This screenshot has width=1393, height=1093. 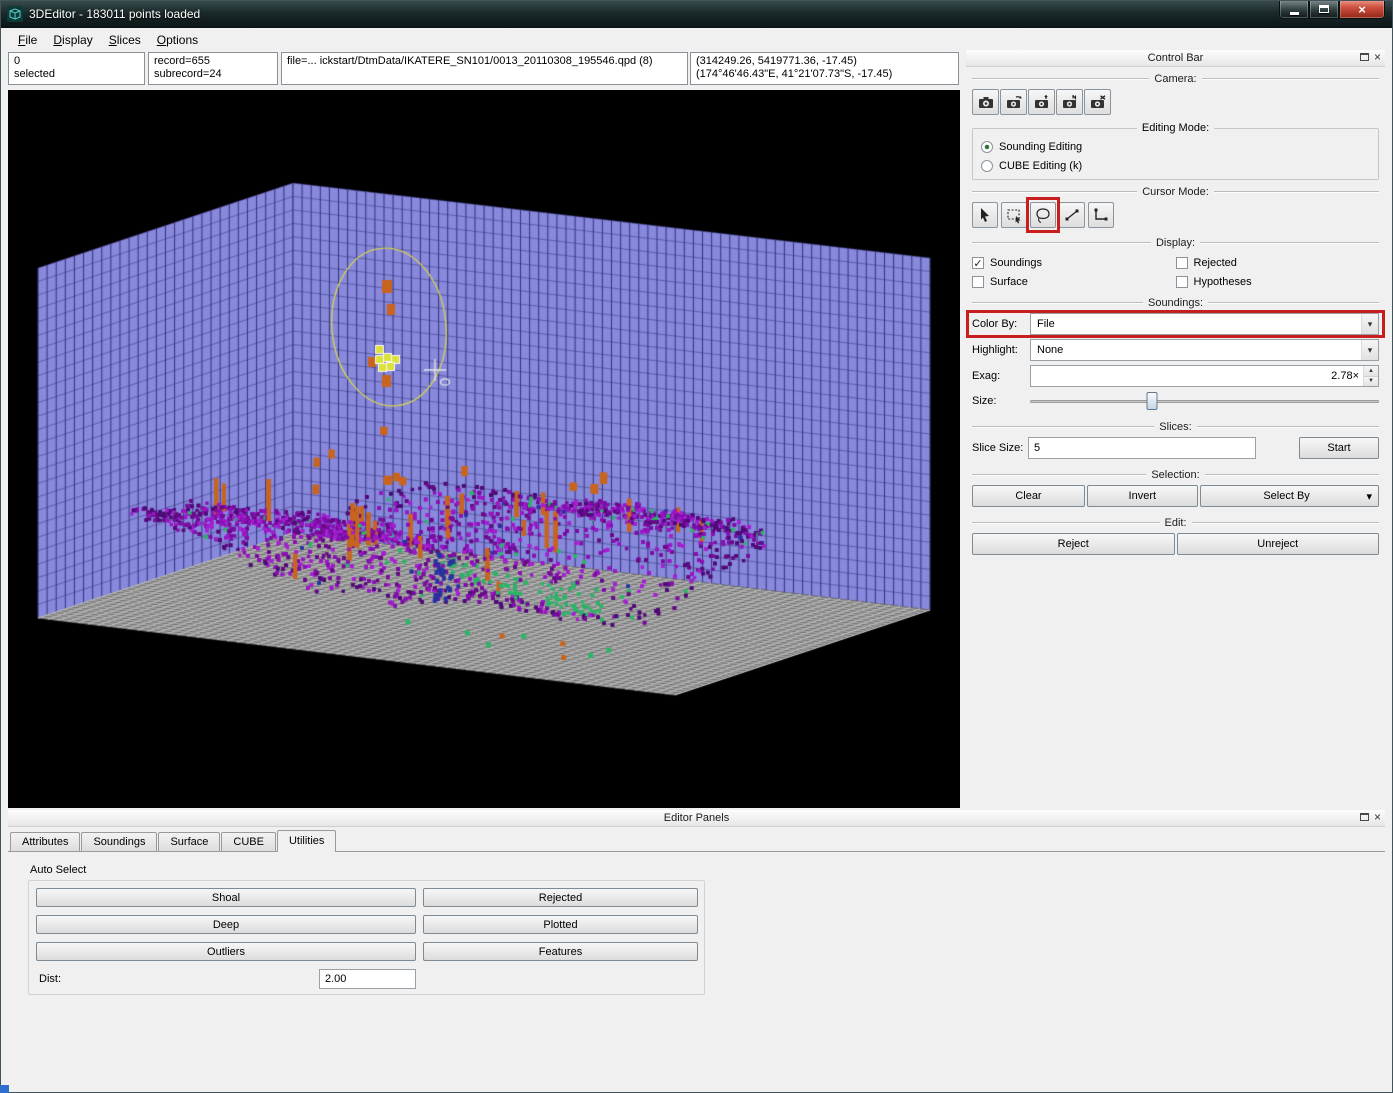 What do you see at coordinates (1074, 282) in the screenshot?
I see `checkbox-surface: ✓ Surface` at bounding box center [1074, 282].